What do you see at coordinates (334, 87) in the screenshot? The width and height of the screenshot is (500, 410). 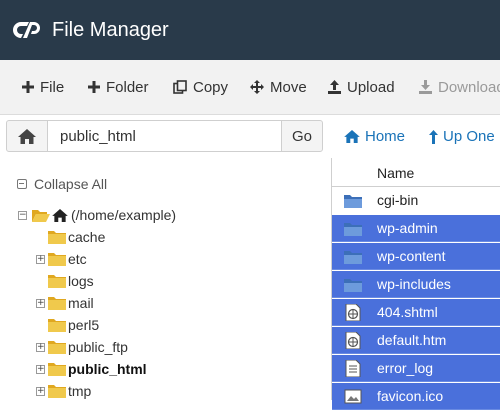 I see `upload-icon` at bounding box center [334, 87].